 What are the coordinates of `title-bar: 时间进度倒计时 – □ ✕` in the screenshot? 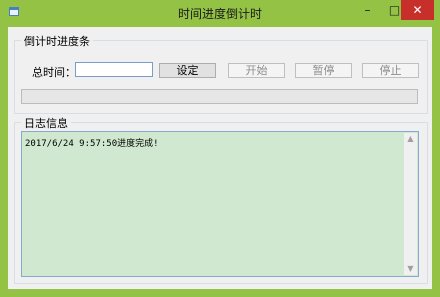 It's located at (220, 13).